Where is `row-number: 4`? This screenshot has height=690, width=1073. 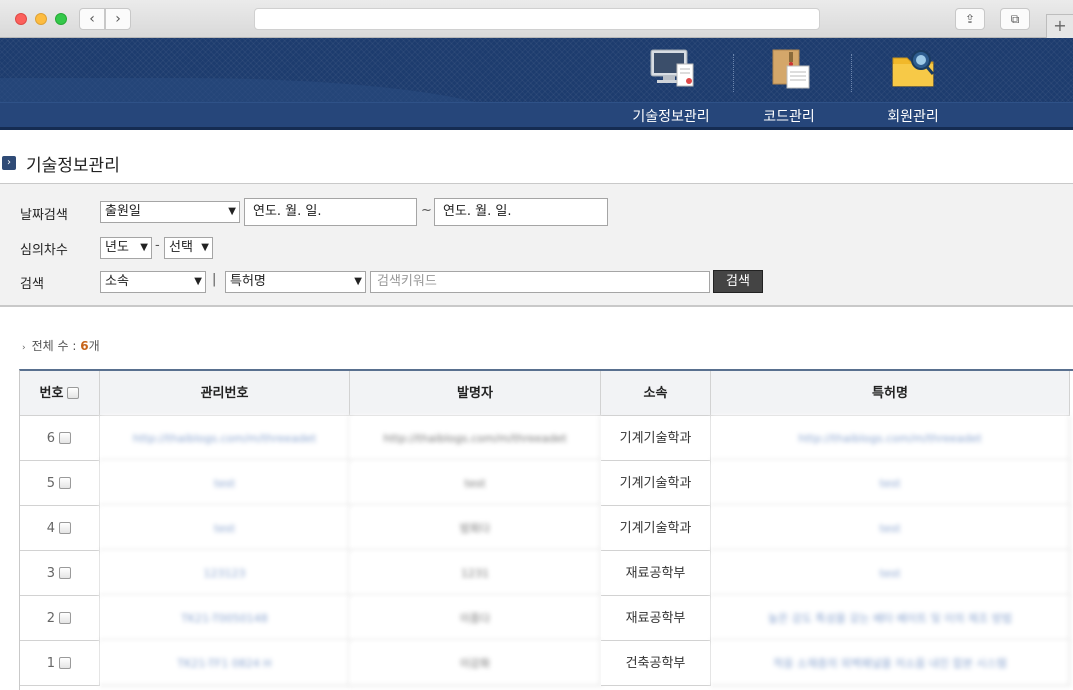
row-number: 4 is located at coordinates (60, 528).